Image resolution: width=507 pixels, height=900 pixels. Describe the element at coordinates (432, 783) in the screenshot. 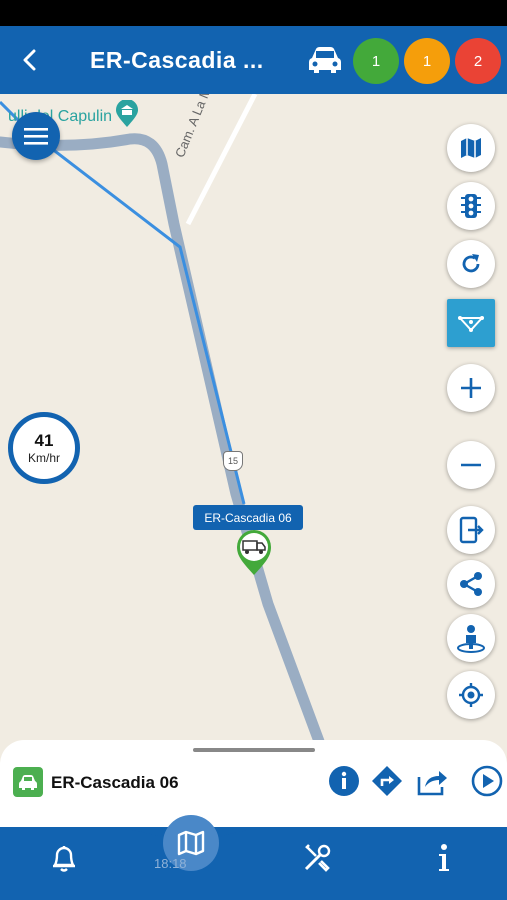

I see `share-forward-icon` at that location.